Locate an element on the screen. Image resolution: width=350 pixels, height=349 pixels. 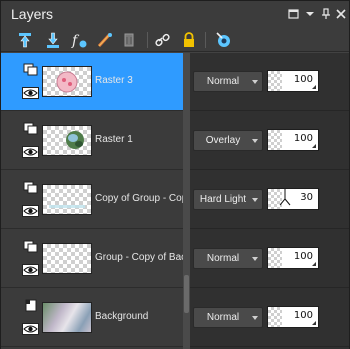
close-icon is located at coordinates (341, 14).